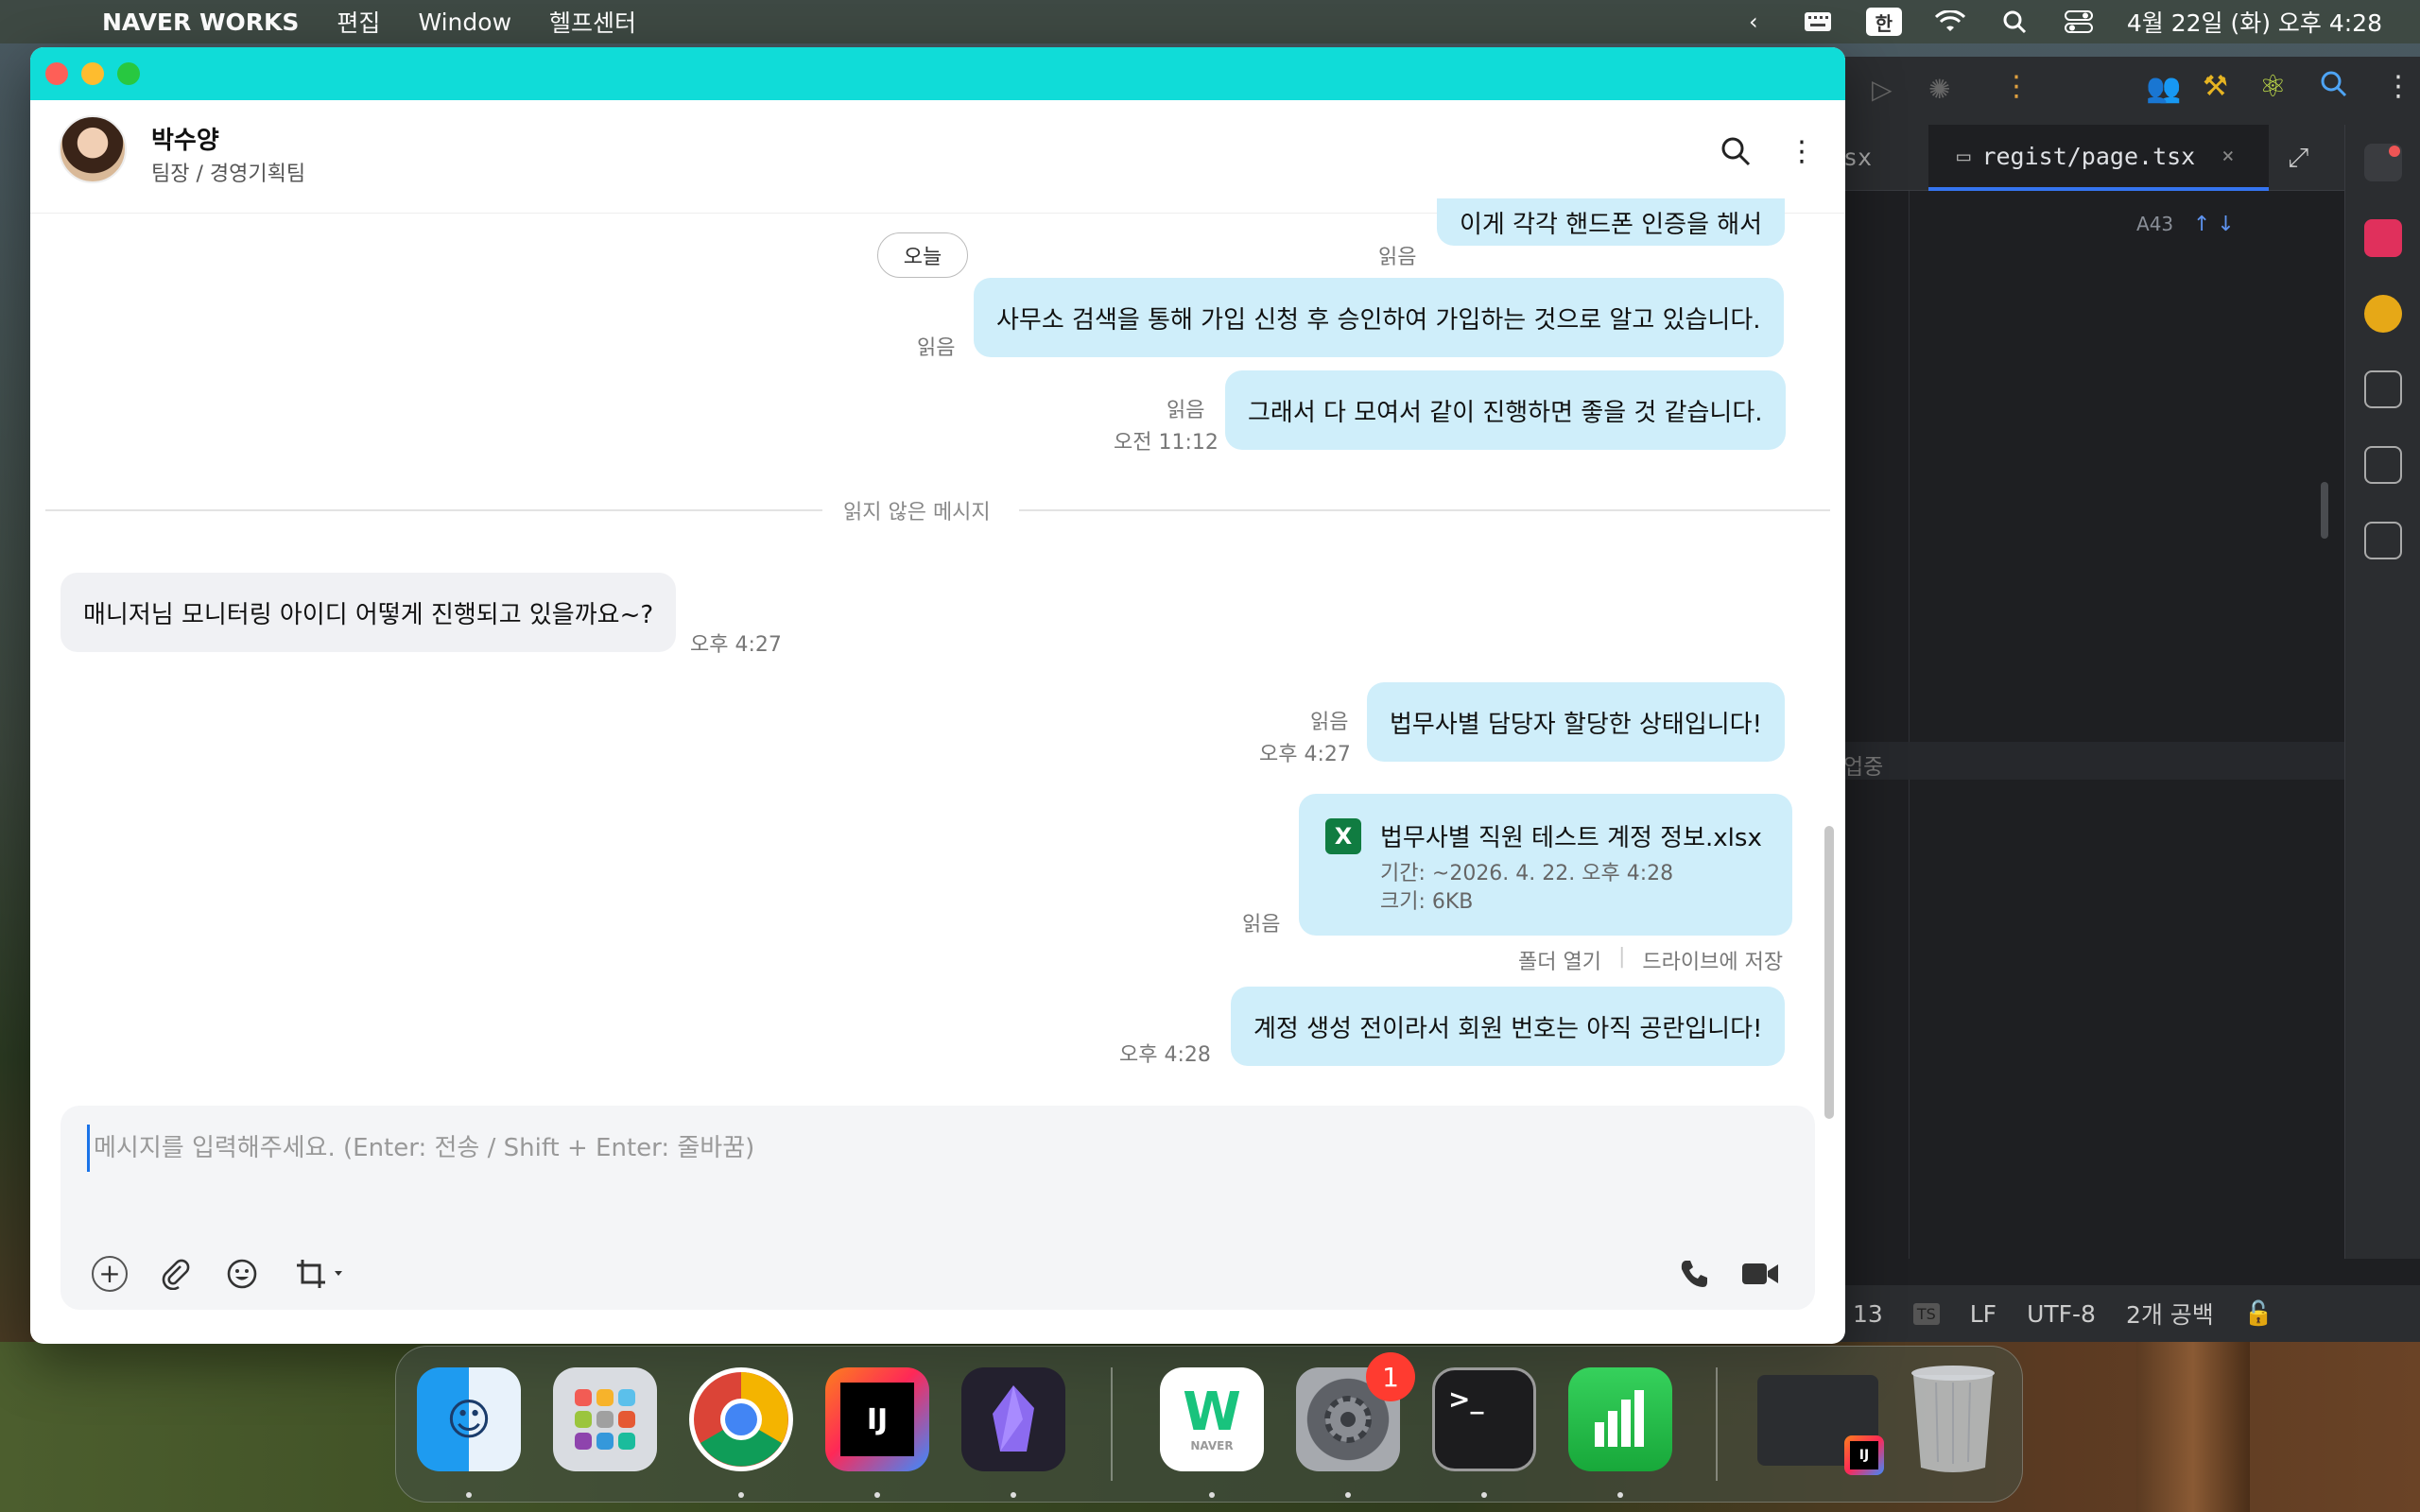 Image resolution: width=2420 pixels, height=1512 pixels. What do you see at coordinates (2383, 238) in the screenshot?
I see `ai-assistant-icon` at bounding box center [2383, 238].